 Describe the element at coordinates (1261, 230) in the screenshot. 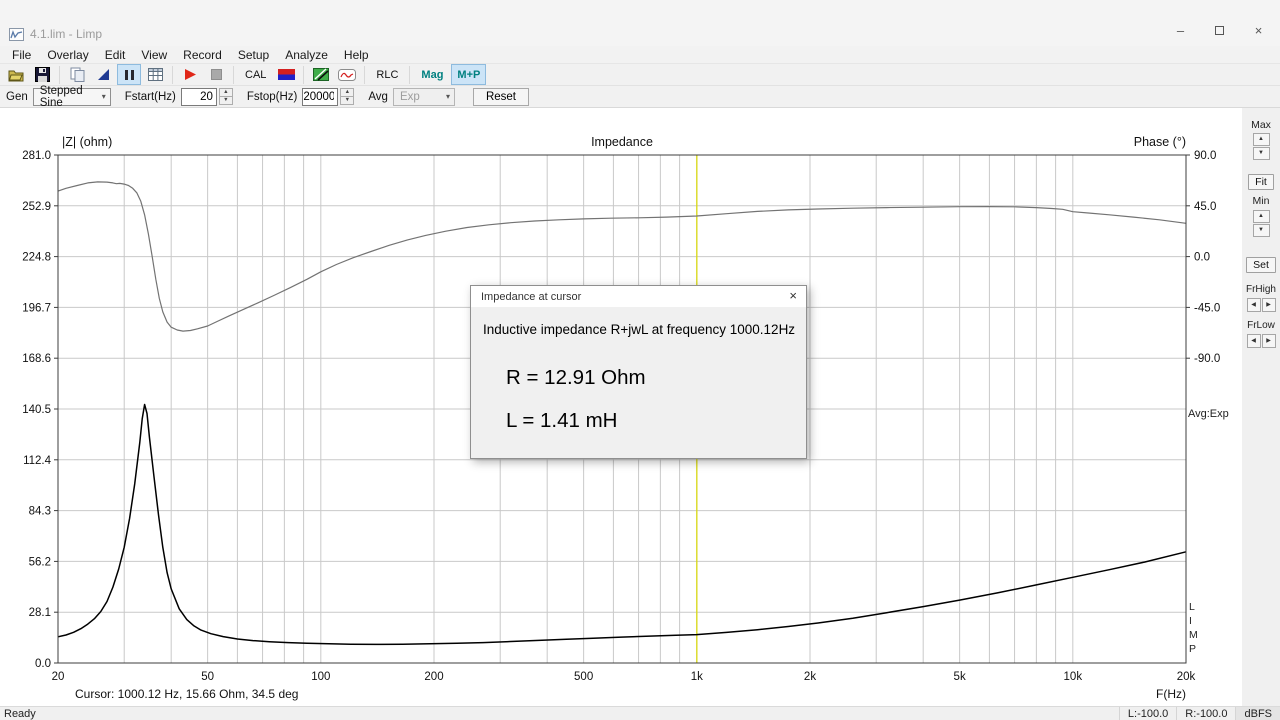

I see `min-down-button: ▼` at that location.